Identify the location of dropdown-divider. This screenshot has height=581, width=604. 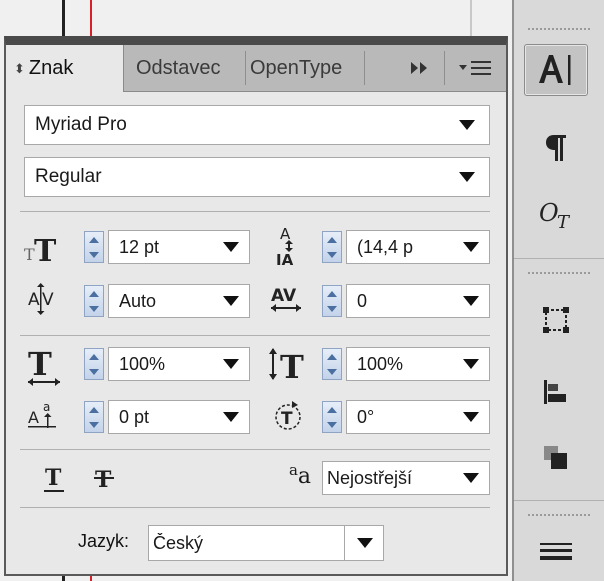
(344, 543).